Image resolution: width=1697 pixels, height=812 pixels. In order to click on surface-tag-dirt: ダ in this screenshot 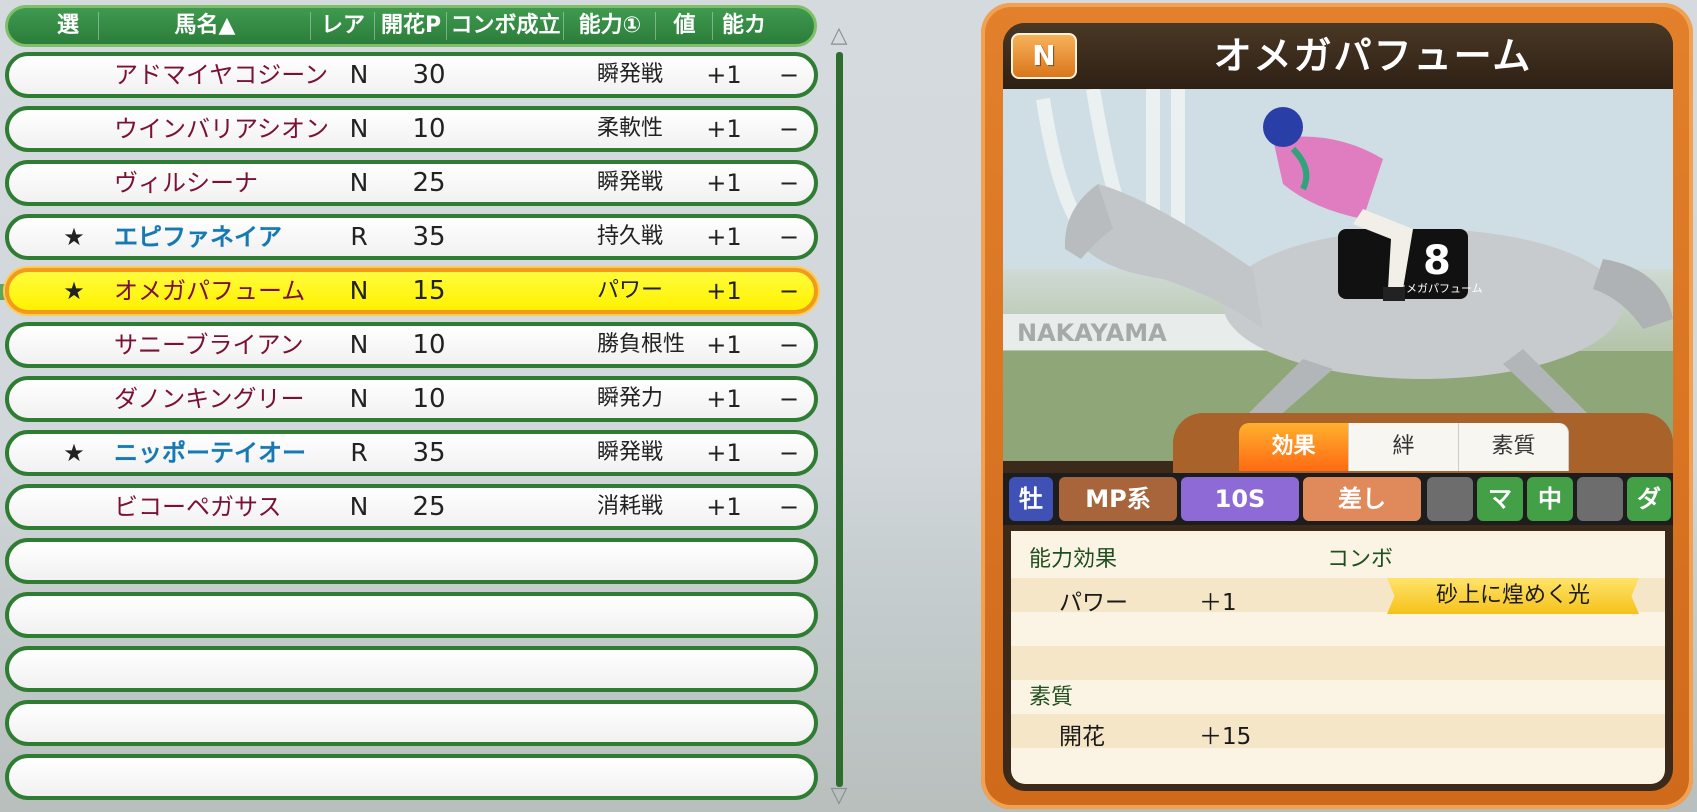, I will do `click(1649, 499)`.